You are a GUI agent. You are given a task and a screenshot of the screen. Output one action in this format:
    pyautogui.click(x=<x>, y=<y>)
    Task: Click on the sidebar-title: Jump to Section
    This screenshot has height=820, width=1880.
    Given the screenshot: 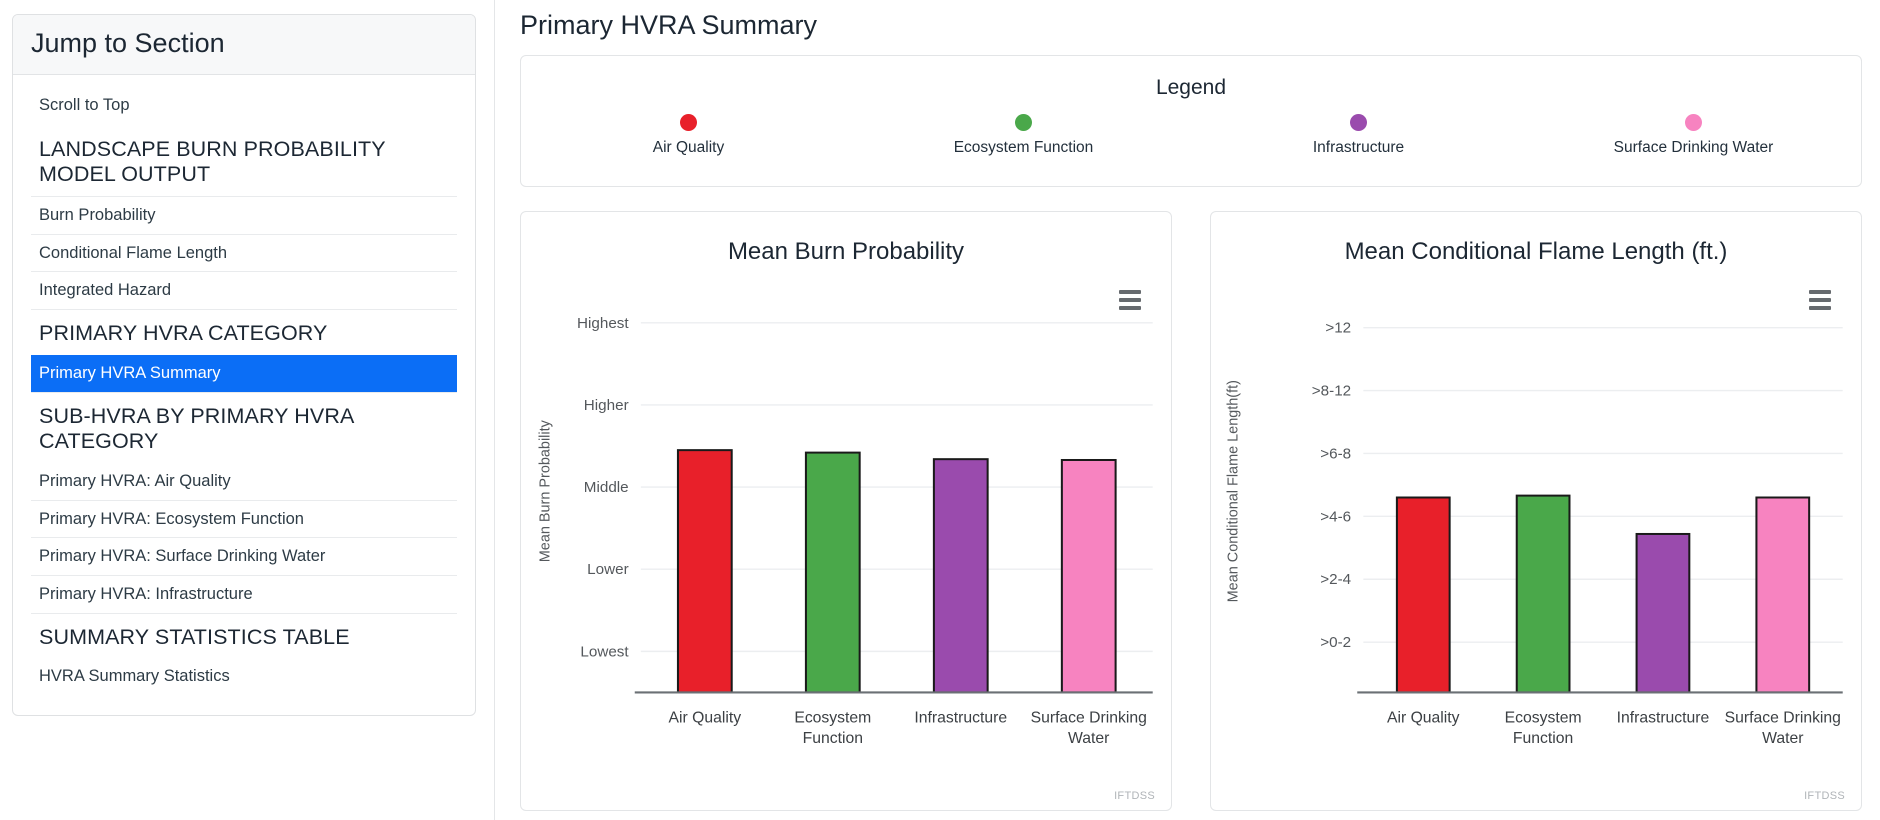 What is the action you would take?
    pyautogui.click(x=244, y=45)
    